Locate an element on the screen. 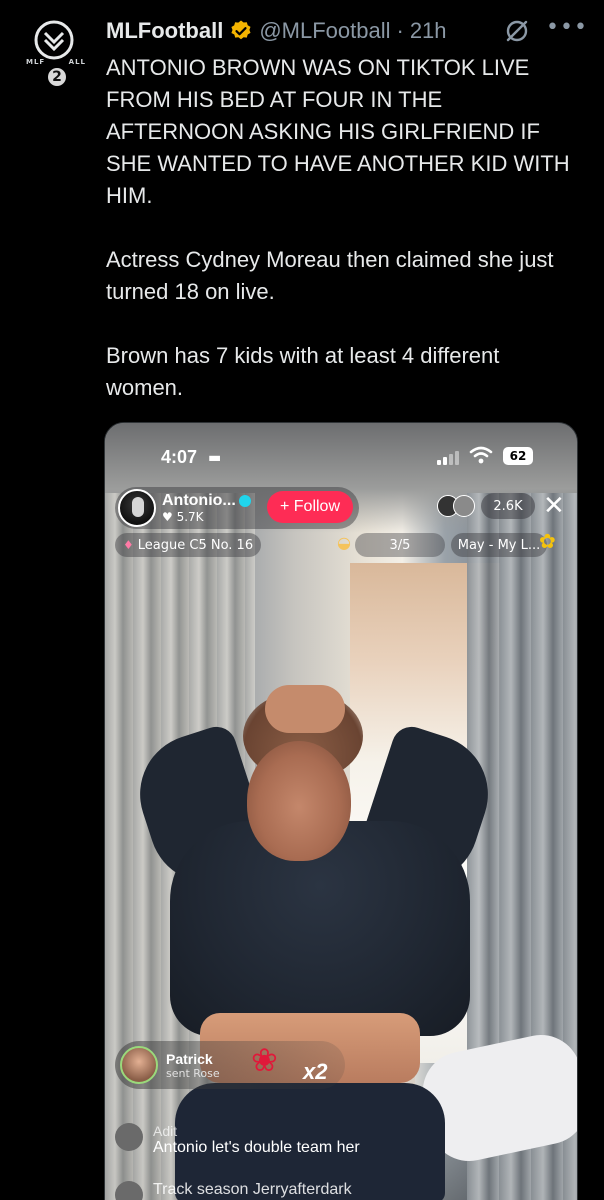 The width and height of the screenshot is (604, 1200). mlfootball-logo-icon is located at coordinates (54, 40).